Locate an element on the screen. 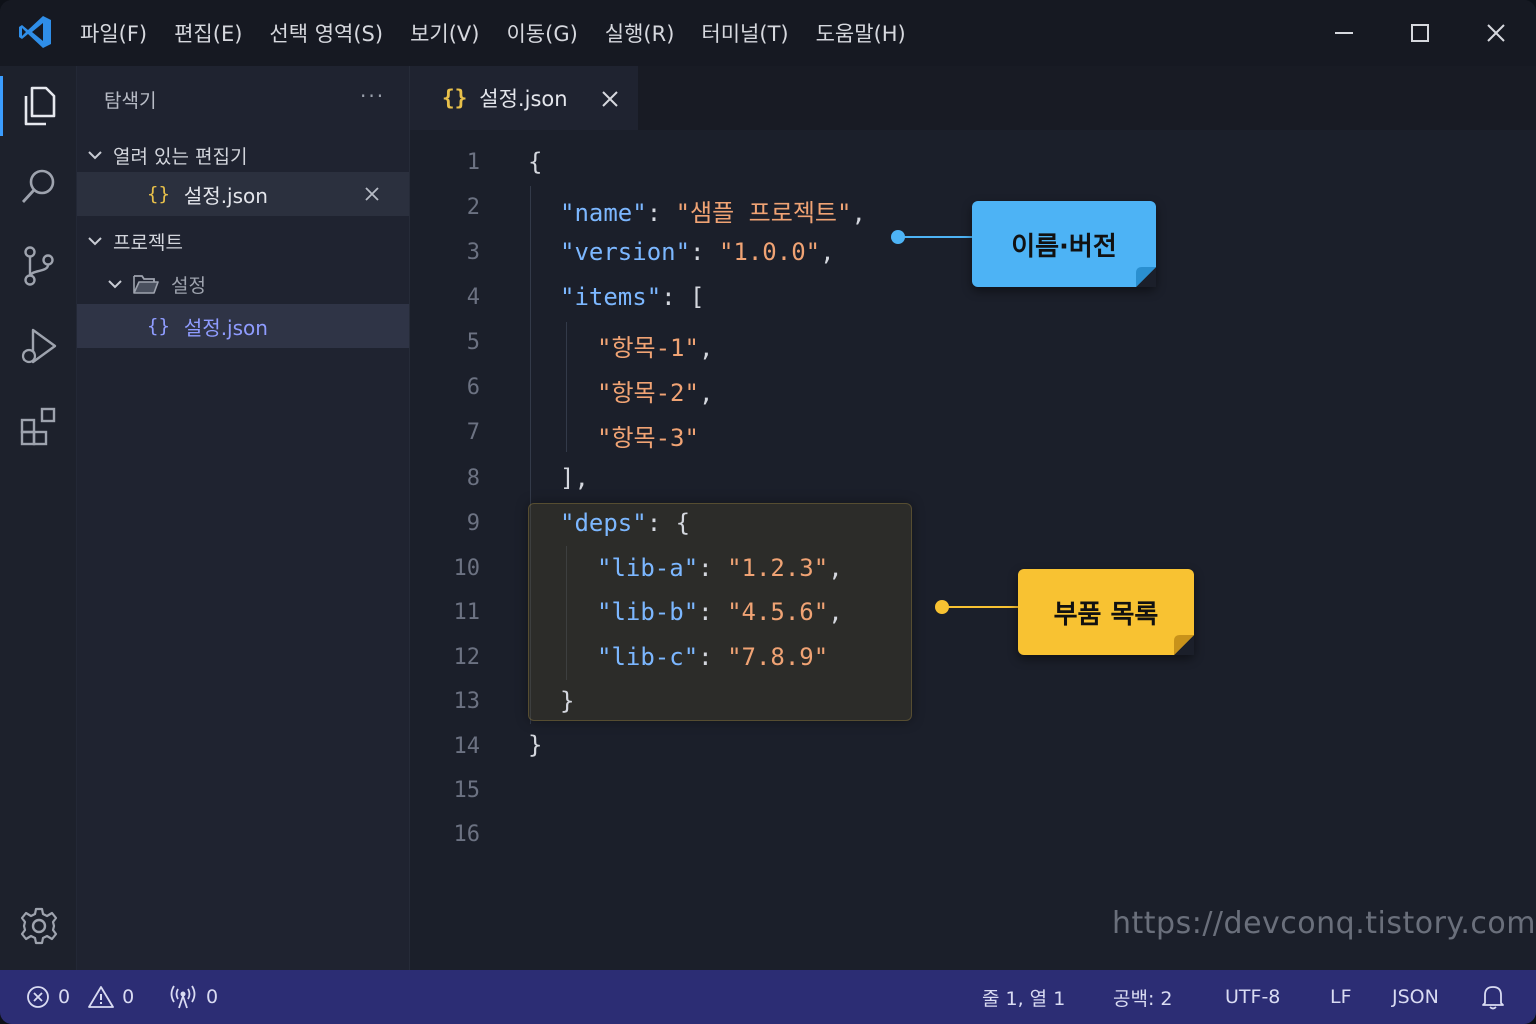 The height and width of the screenshot is (1024, 1536). minimize-button is located at coordinates (1344, 33).